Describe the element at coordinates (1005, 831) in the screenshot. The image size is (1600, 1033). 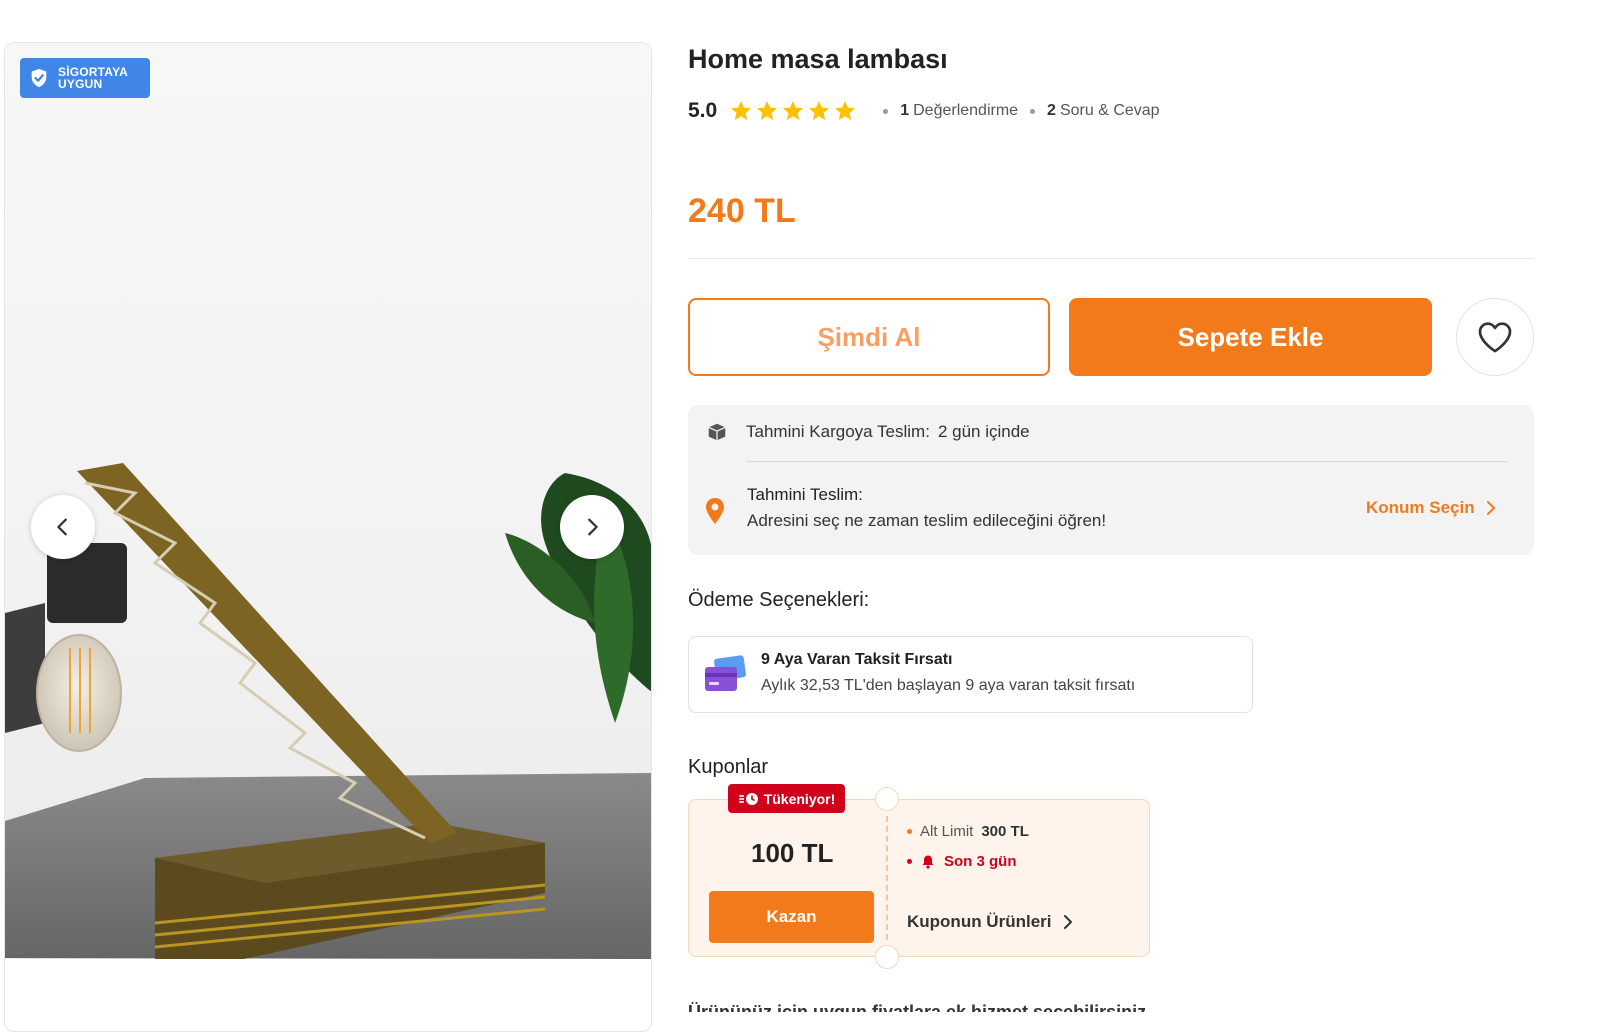
I see `min-limit-value: 300 TL` at that location.